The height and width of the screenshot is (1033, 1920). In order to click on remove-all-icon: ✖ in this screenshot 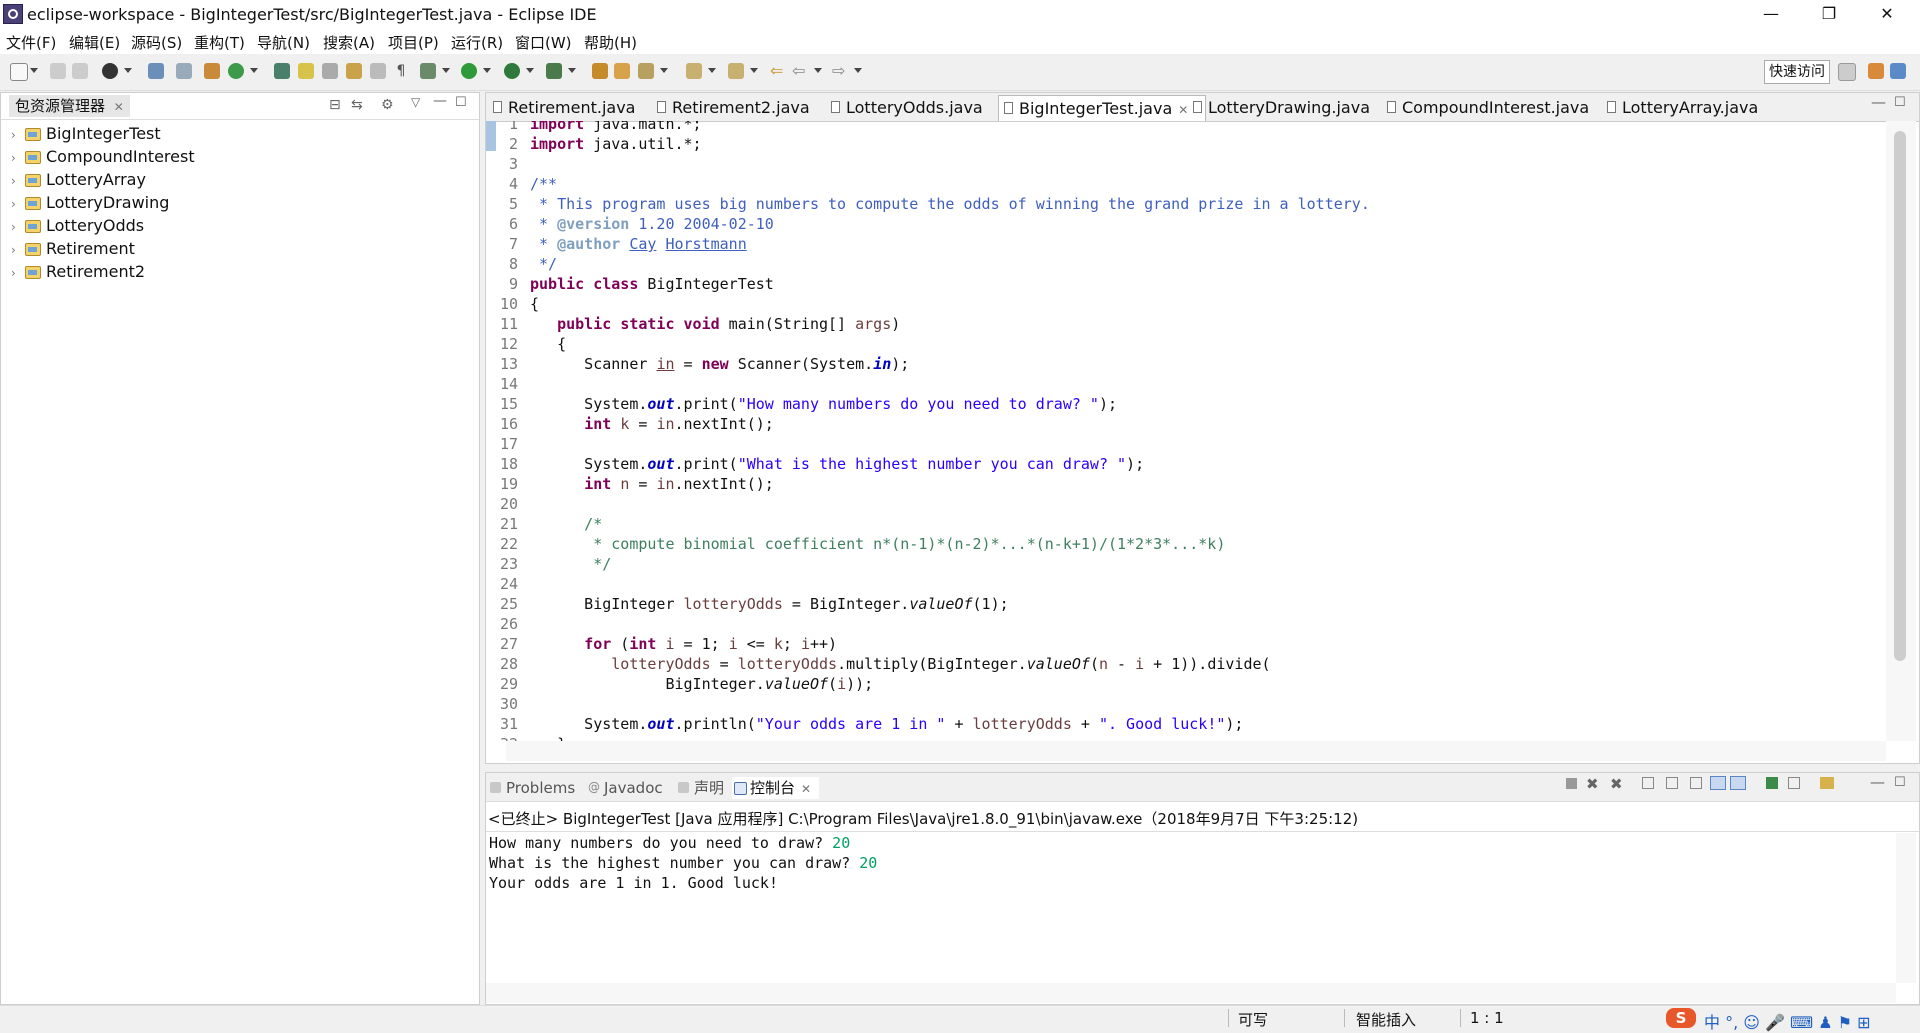, I will do `click(1616, 784)`.